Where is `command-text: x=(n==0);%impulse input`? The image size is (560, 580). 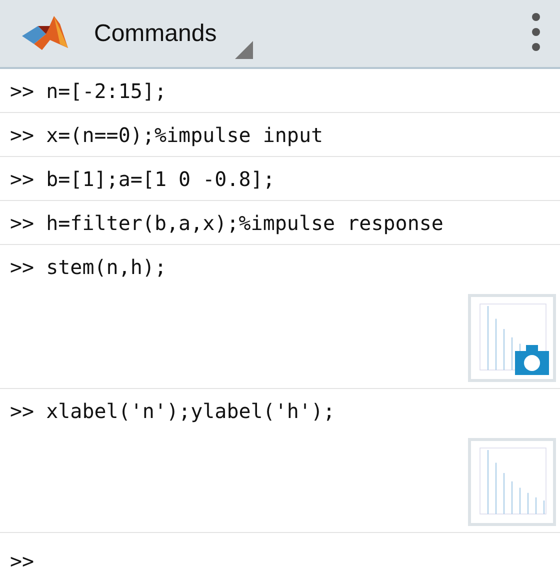
command-text: x=(n==0);%impulse input is located at coordinates (185, 134).